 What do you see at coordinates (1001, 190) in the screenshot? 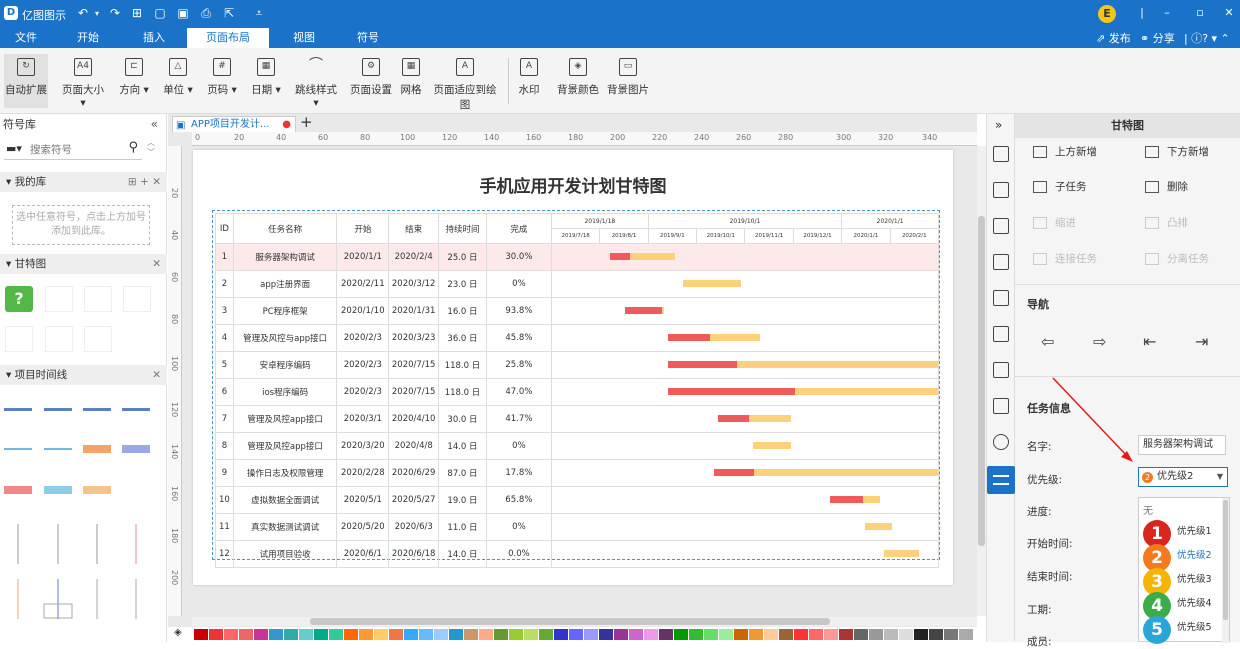
I see `grid-layout-icon` at bounding box center [1001, 190].